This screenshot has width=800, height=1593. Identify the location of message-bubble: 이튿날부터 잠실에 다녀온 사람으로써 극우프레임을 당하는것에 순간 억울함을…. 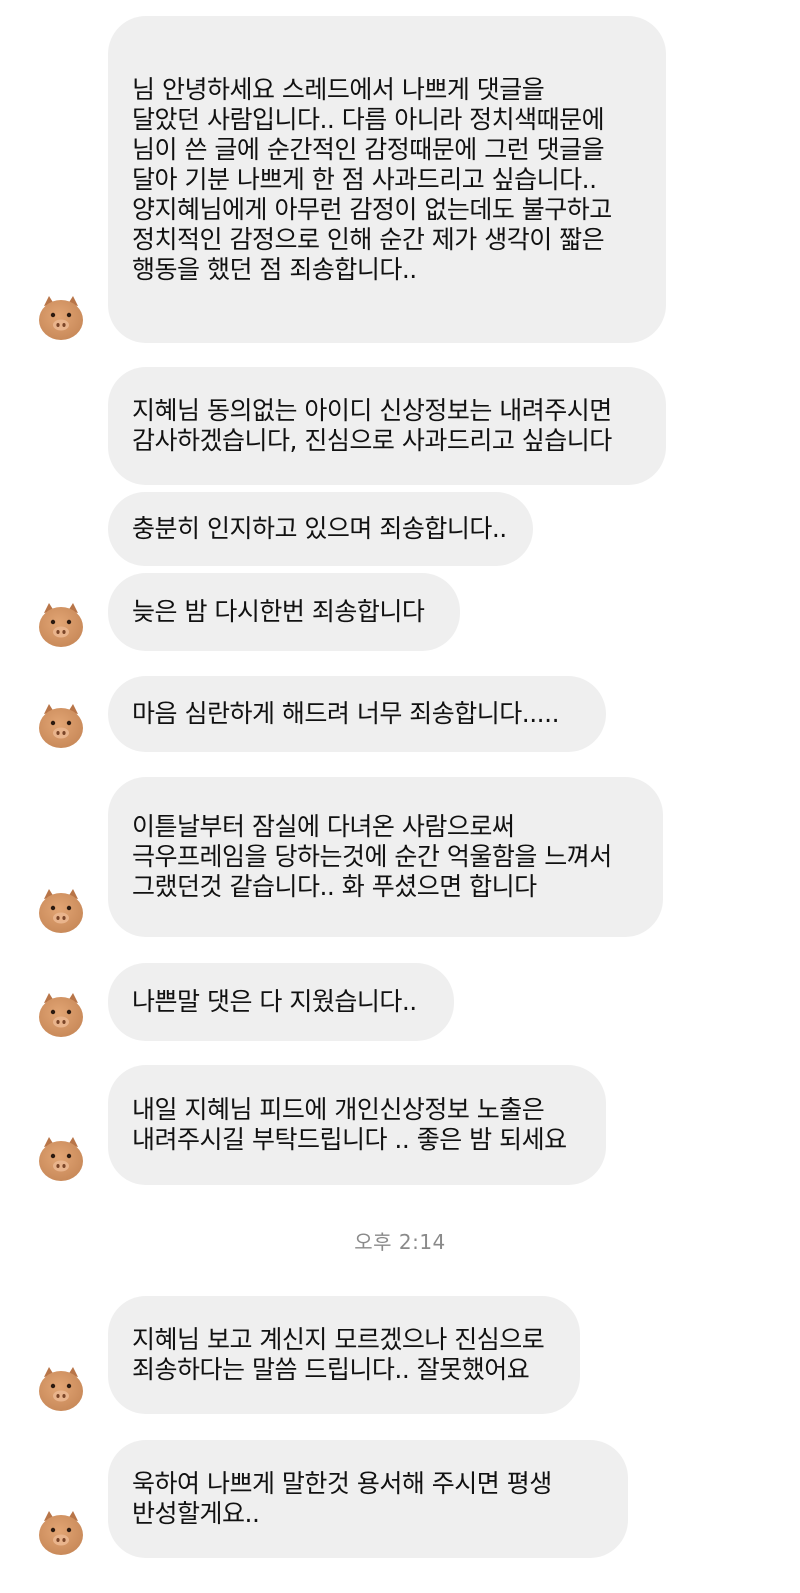
(385, 857).